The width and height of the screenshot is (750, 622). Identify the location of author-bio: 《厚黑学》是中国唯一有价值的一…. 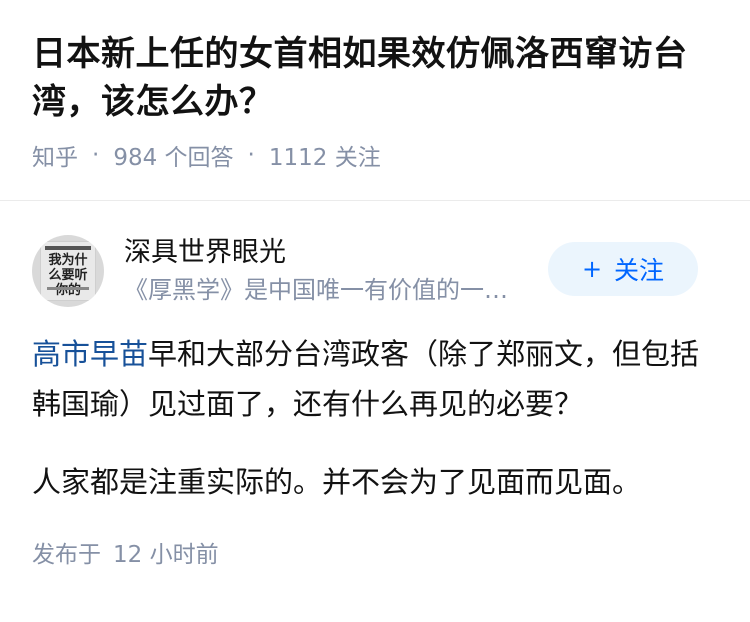
(316, 290).